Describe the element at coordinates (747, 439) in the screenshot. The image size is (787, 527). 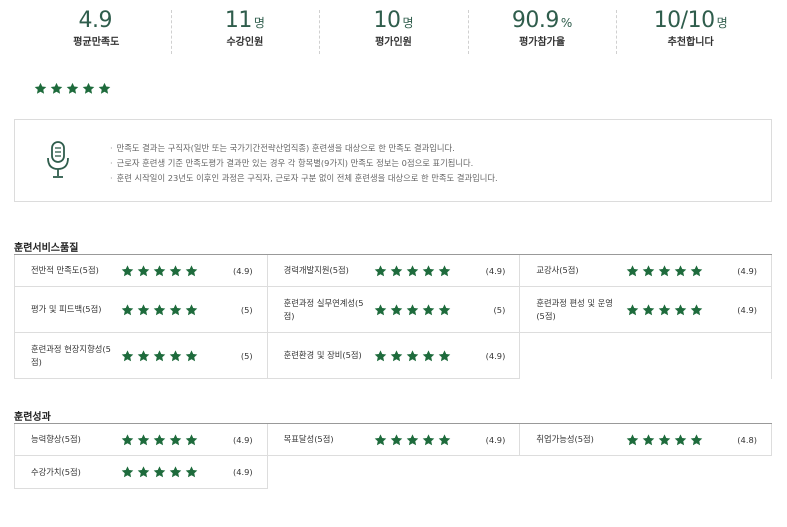
I see `rating-score: (4.8)` at that location.